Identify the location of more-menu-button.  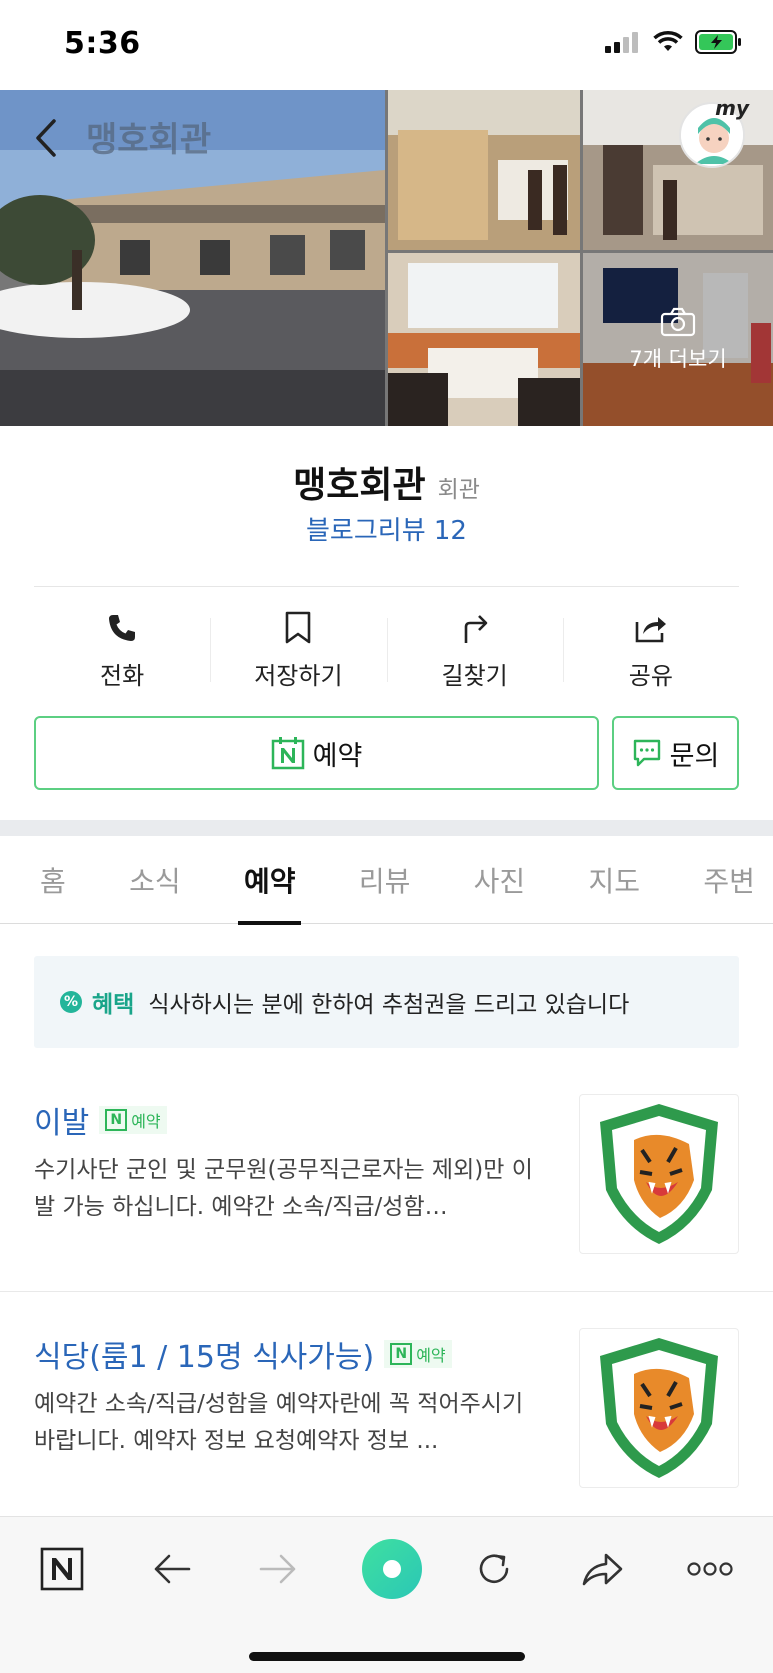
(710, 1569).